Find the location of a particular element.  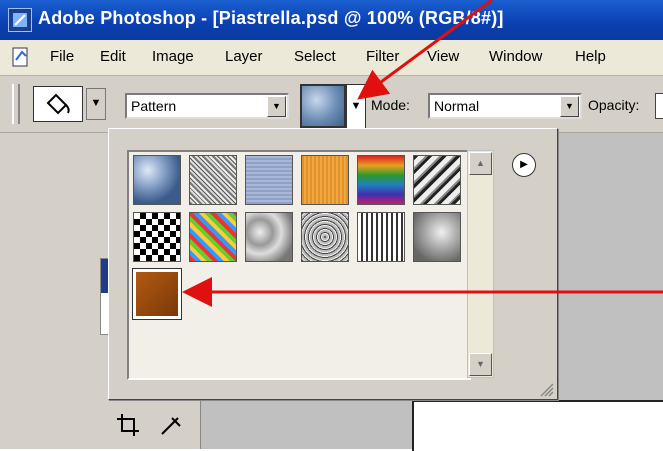

pattern-tile-brown-tile is located at coordinates (157, 294).